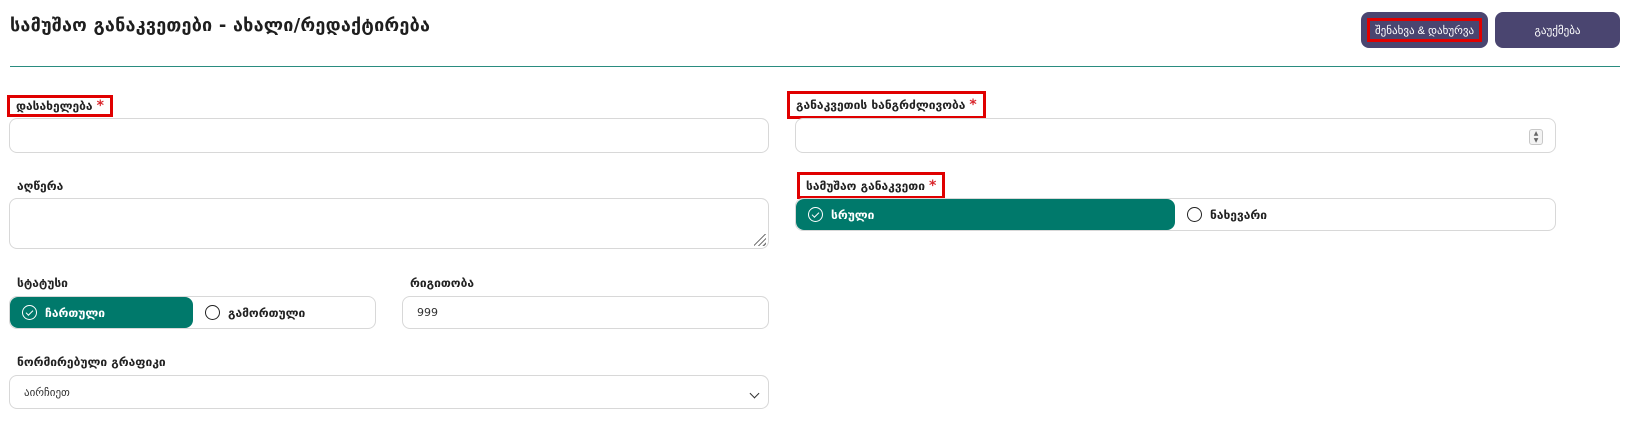 This screenshot has height=436, width=1630. I want to click on work-rate-toggle: სრული ნახევარი, so click(1175, 214).